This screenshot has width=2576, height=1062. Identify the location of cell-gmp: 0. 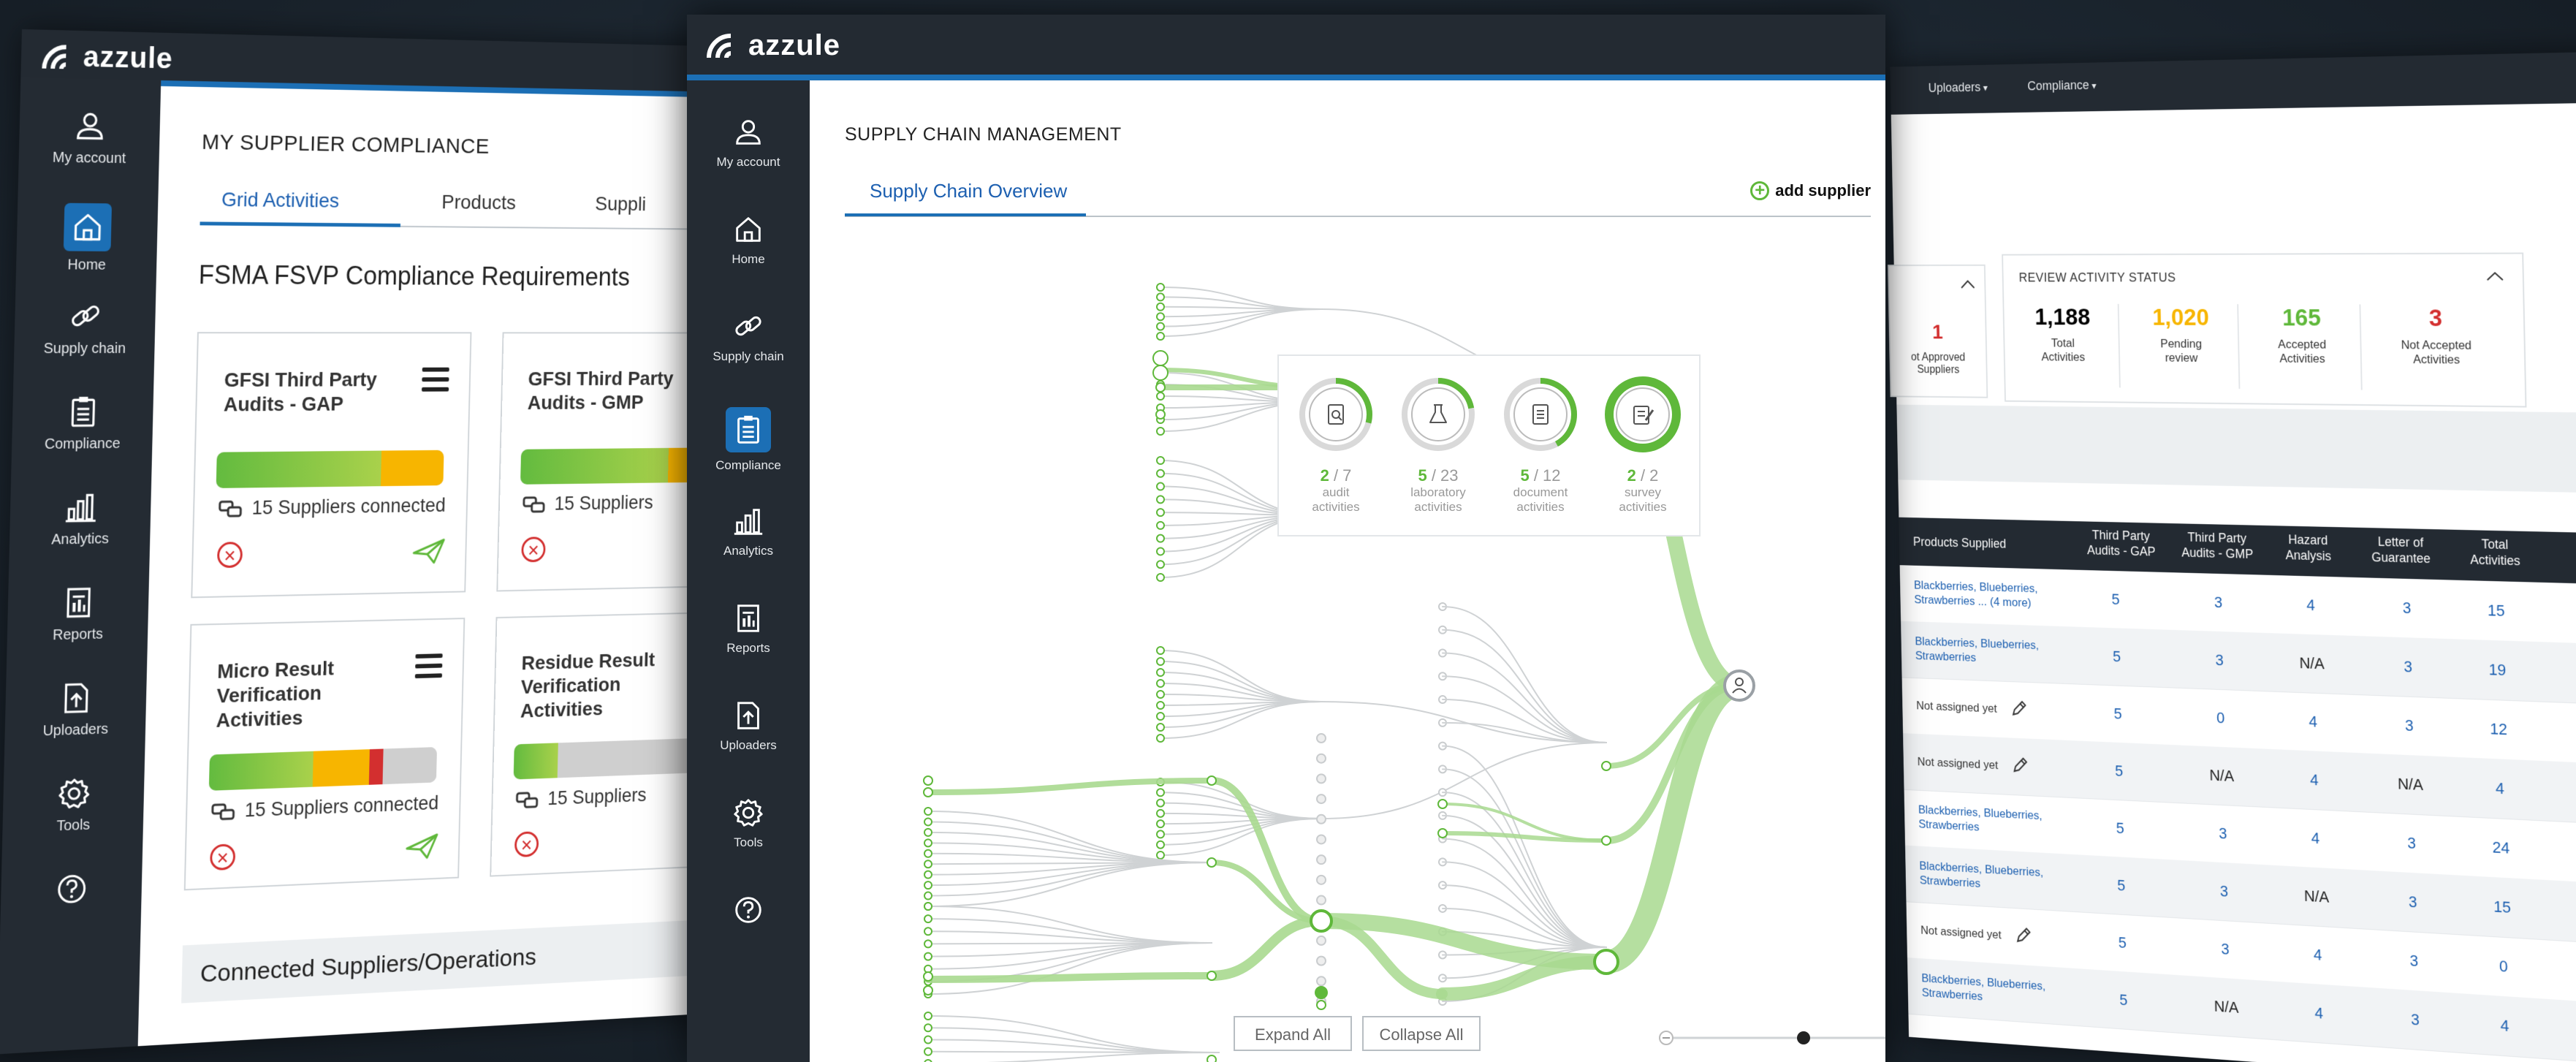
(2221, 718).